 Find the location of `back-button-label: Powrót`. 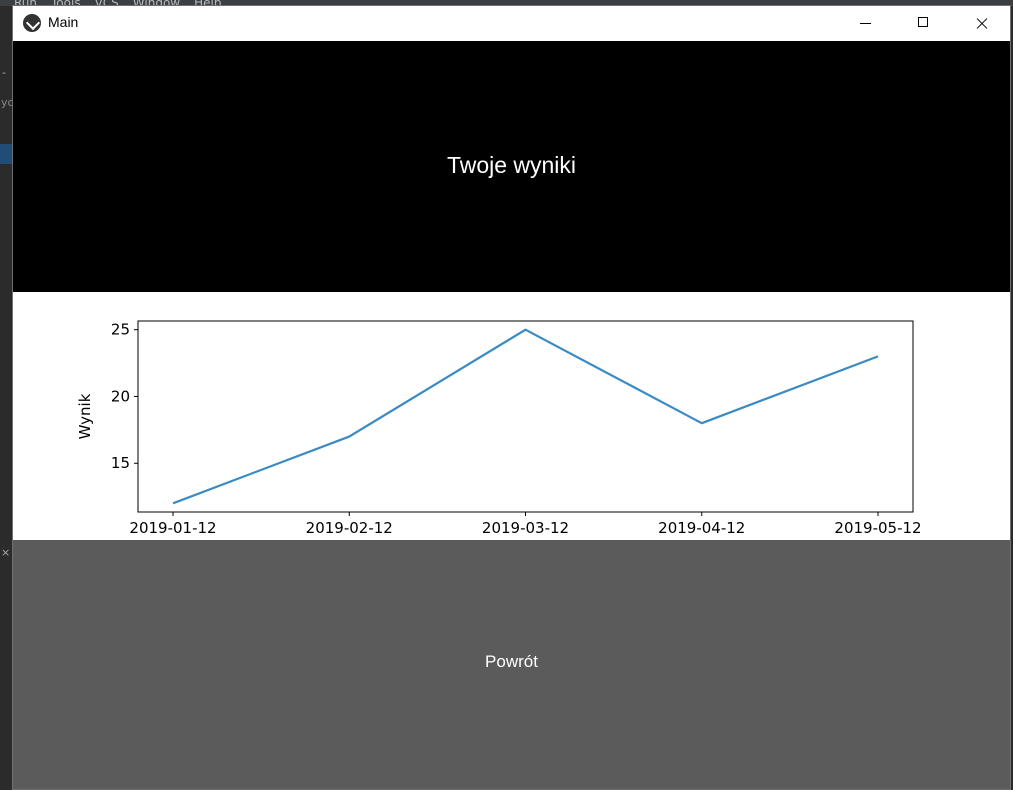

back-button-label: Powrót is located at coordinates (511, 661).